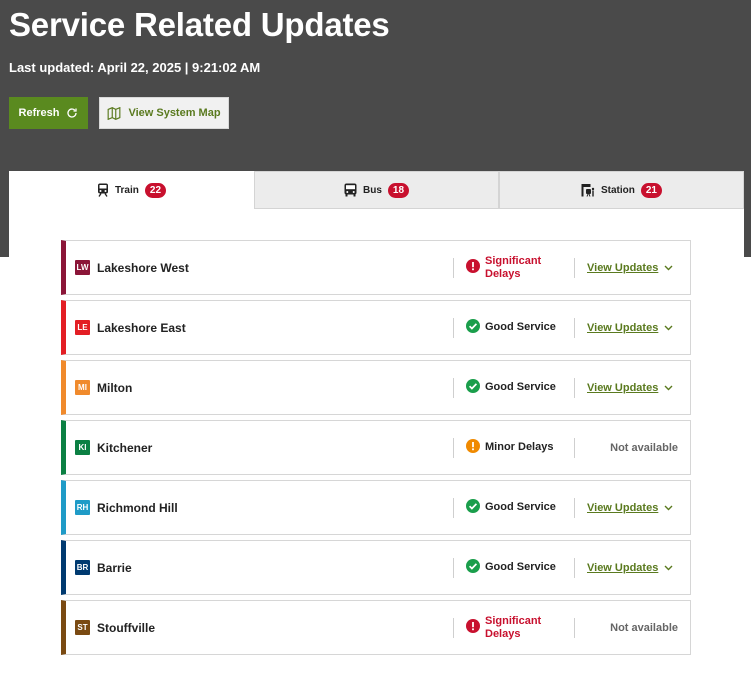 This screenshot has height=680, width=751. I want to click on refresh-button: Refresh, so click(48, 113).